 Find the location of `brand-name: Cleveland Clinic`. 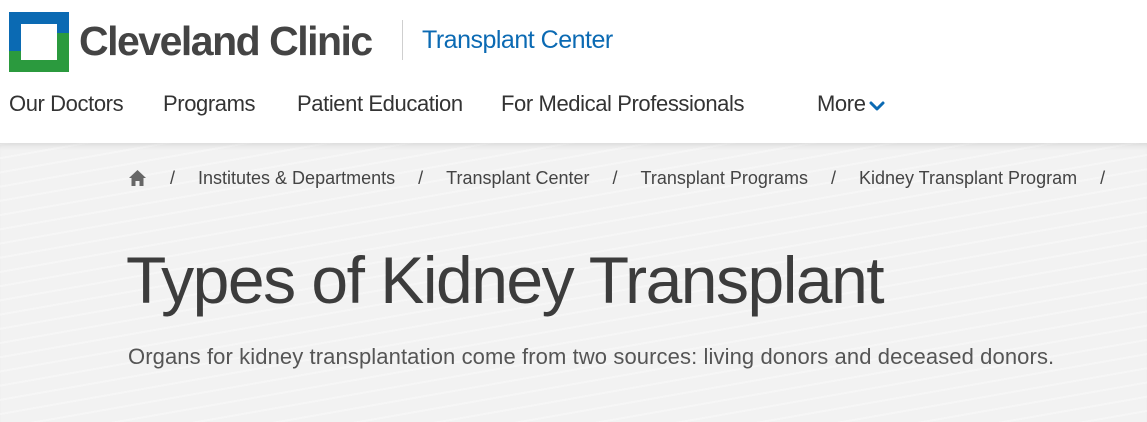

brand-name: Cleveland Clinic is located at coordinates (226, 41).